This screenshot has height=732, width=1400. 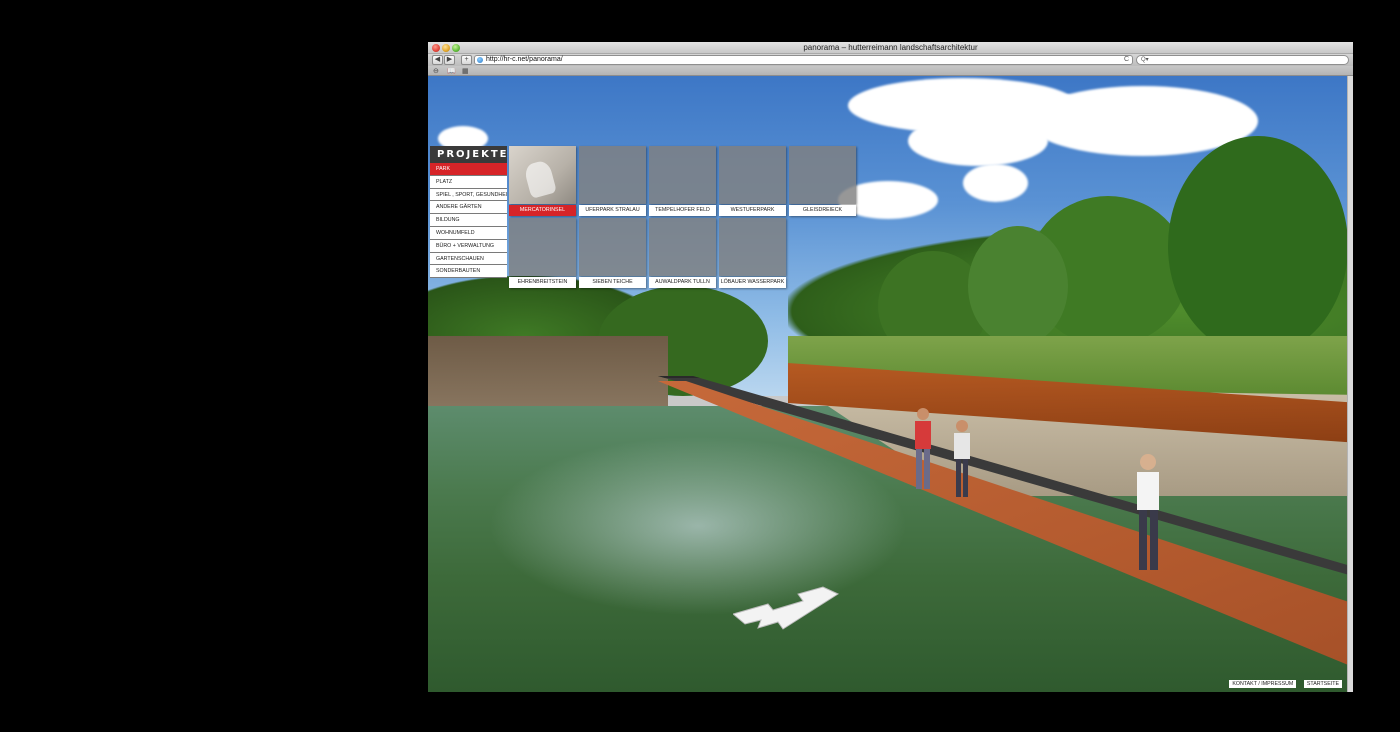 I want to click on project-label: AUWALDPARK TULLN, so click(x=682, y=282).